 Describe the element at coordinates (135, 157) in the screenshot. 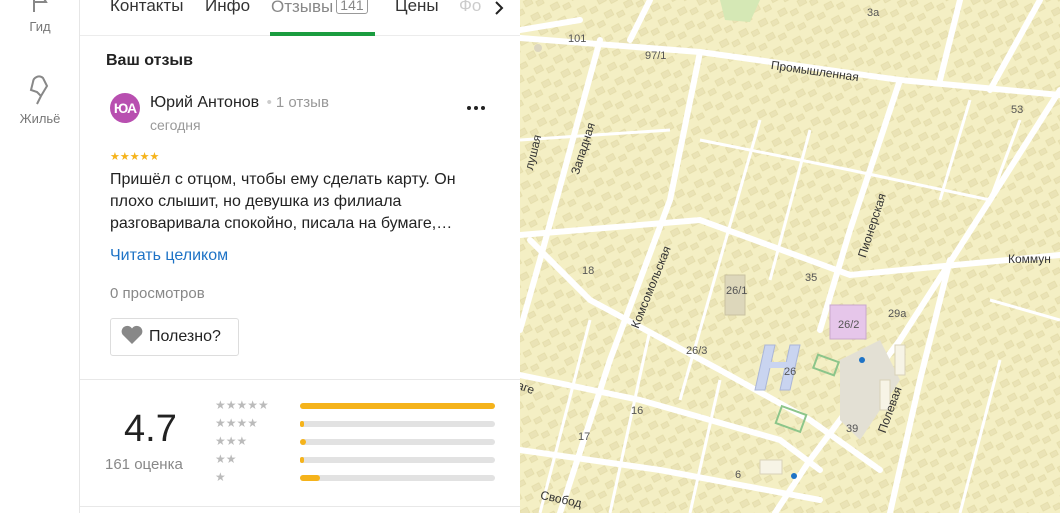

I see `review-rating-stars: ★★★★★` at that location.